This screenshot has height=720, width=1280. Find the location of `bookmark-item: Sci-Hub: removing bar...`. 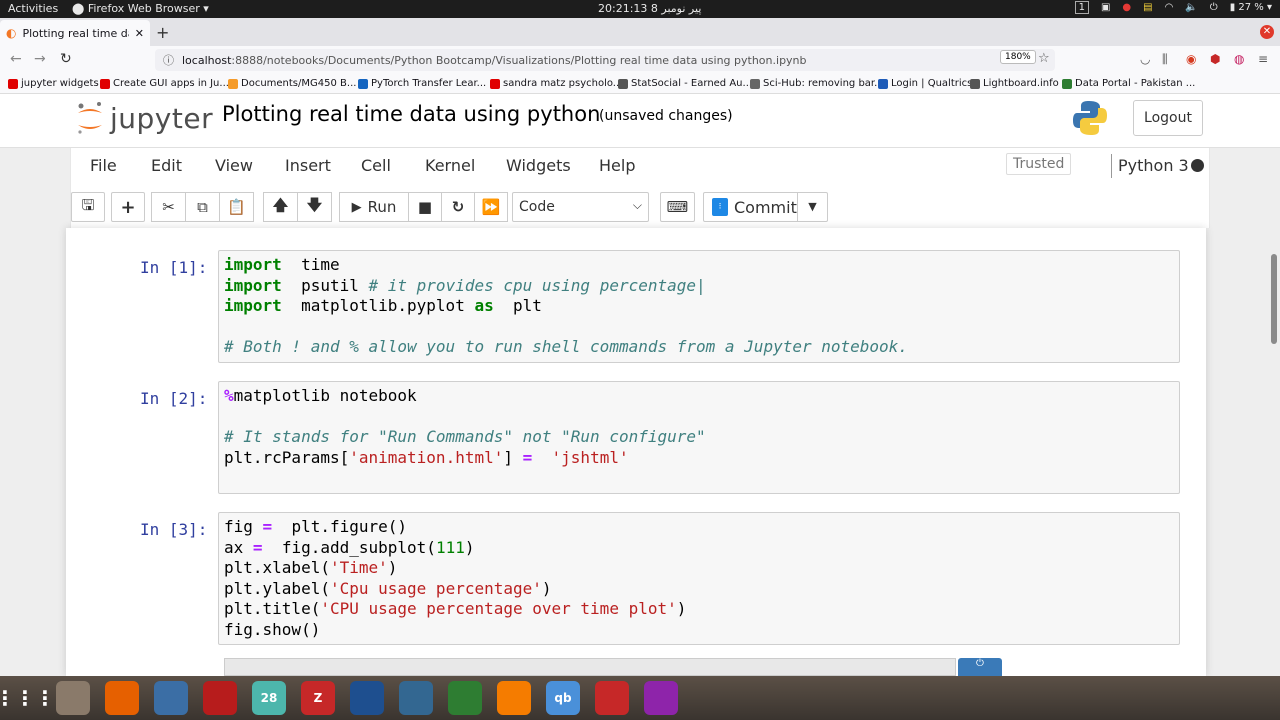

bookmark-item: Sci-Hub: removing bar... is located at coordinates (817, 83).